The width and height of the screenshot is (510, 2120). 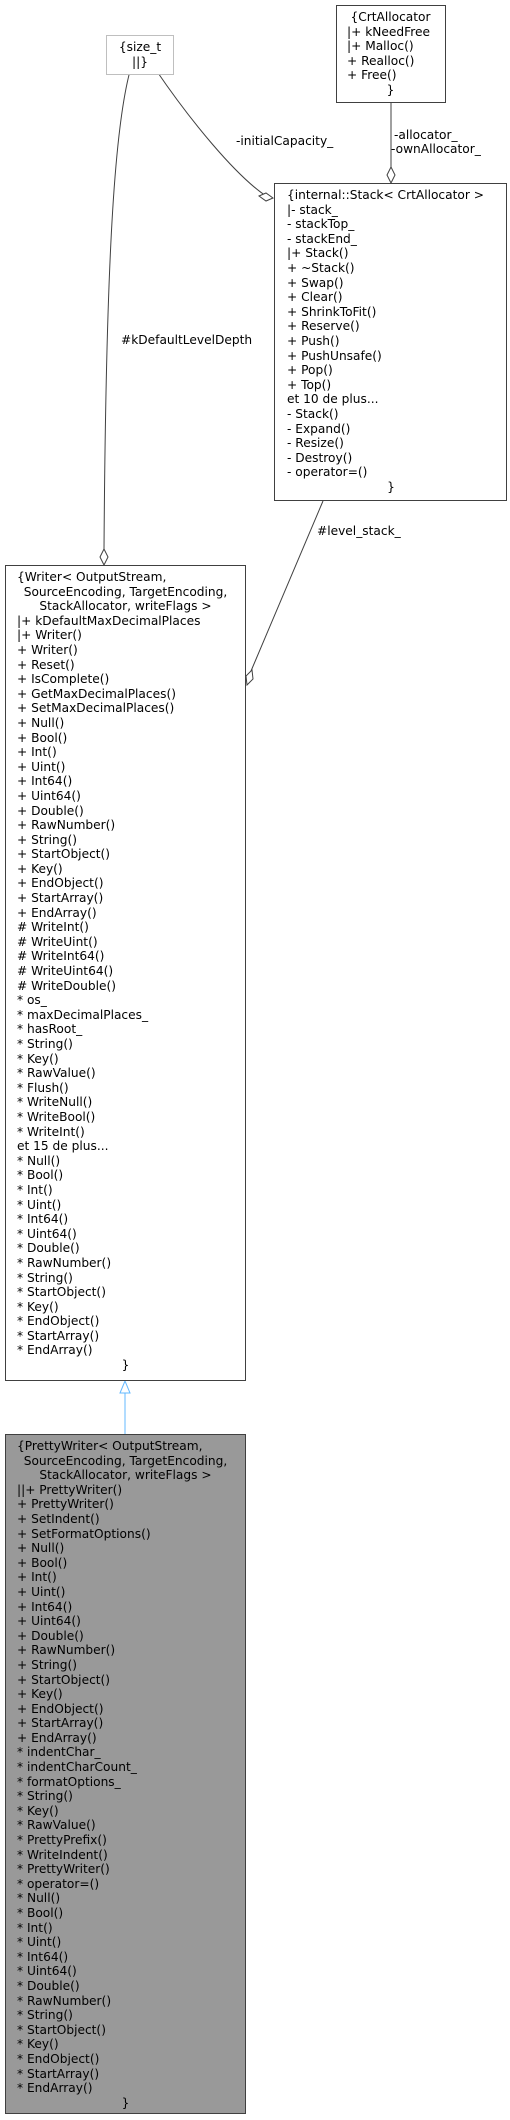 I want to click on writer-member: * Flush(), so click(x=43, y=1087).